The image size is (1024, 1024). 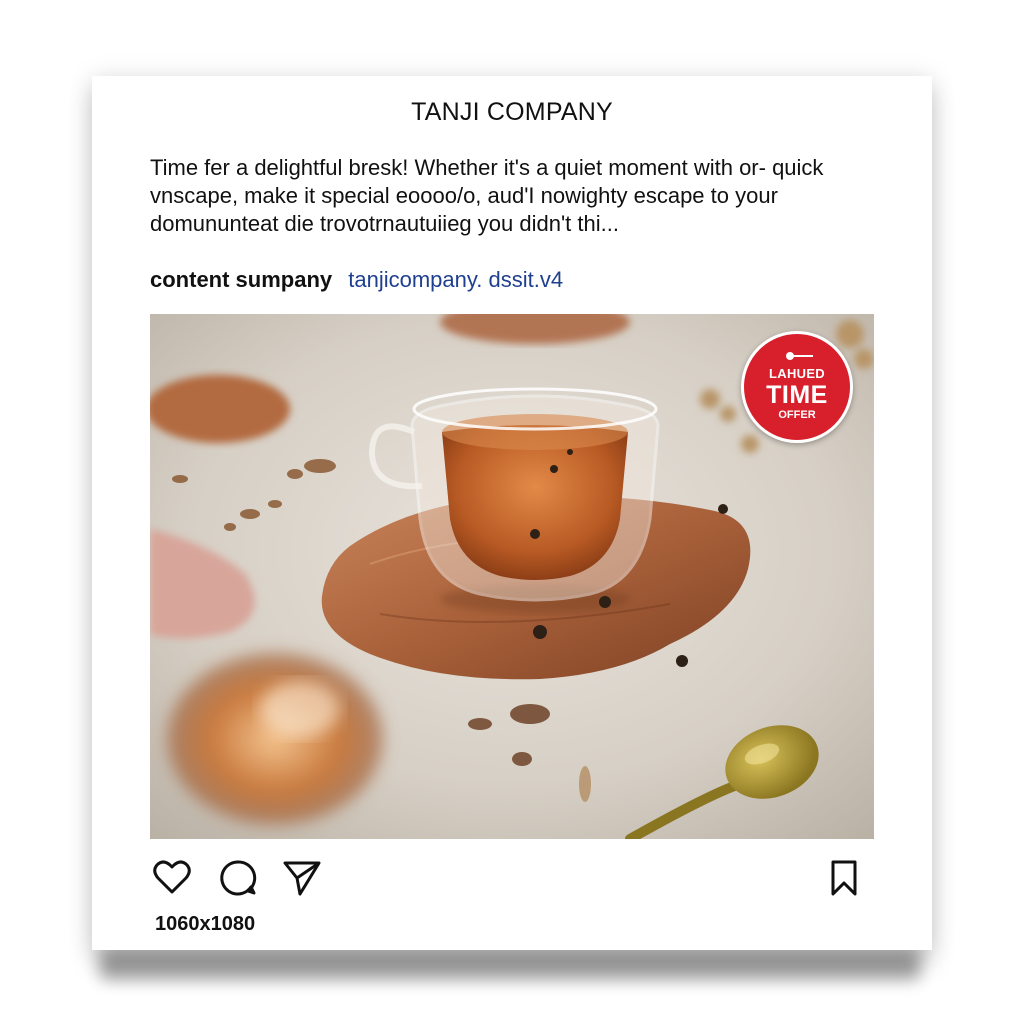 What do you see at coordinates (797, 395) in the screenshot?
I see `badge-main-text: TIME` at bounding box center [797, 395].